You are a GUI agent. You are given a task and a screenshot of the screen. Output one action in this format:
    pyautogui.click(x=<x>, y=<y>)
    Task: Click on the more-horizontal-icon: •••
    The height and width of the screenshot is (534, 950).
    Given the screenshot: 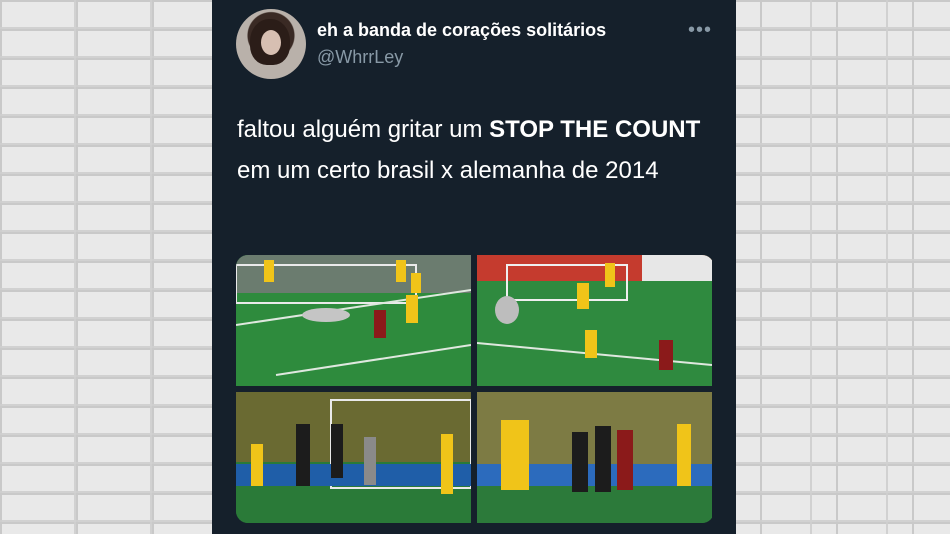 What is the action you would take?
    pyautogui.click(x=700, y=30)
    